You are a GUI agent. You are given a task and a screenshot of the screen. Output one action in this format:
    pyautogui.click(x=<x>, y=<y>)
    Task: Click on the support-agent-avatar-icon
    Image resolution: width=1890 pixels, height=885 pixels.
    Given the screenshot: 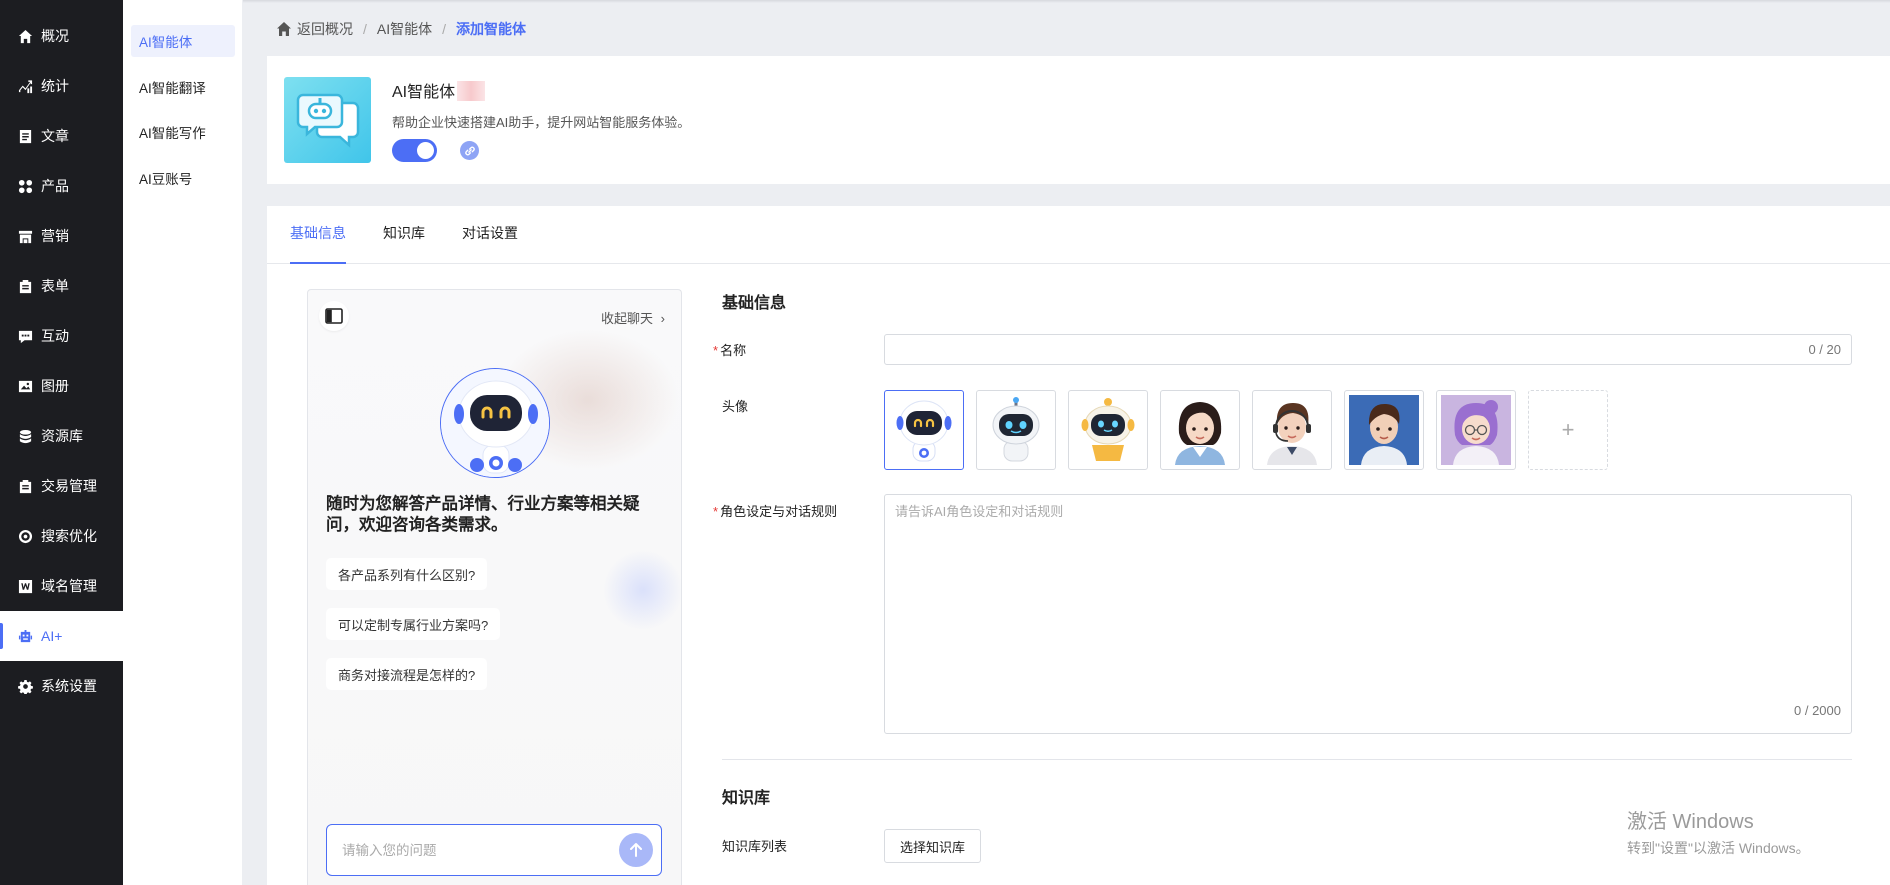 What is the action you would take?
    pyautogui.click(x=1292, y=434)
    